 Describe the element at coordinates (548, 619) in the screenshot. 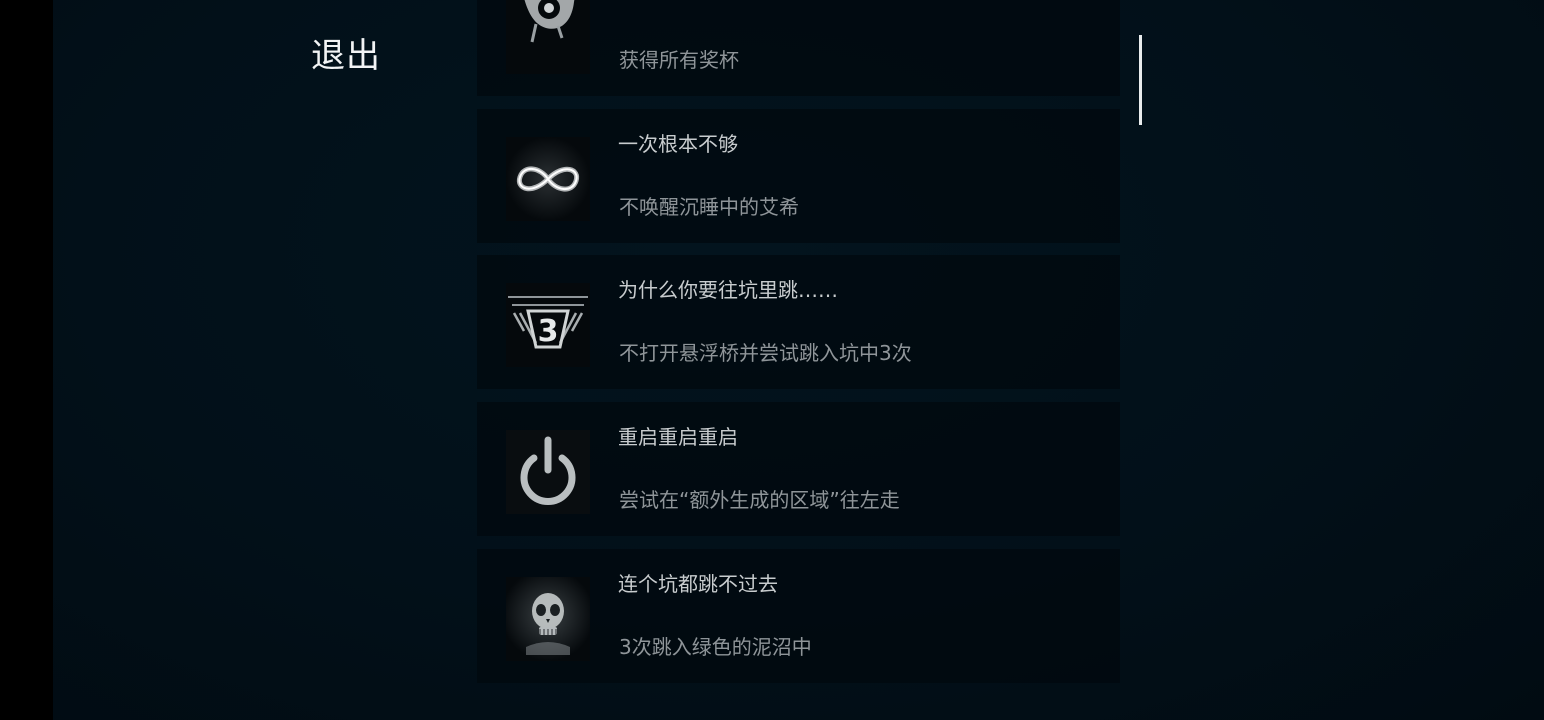

I see `skull-icon` at that location.